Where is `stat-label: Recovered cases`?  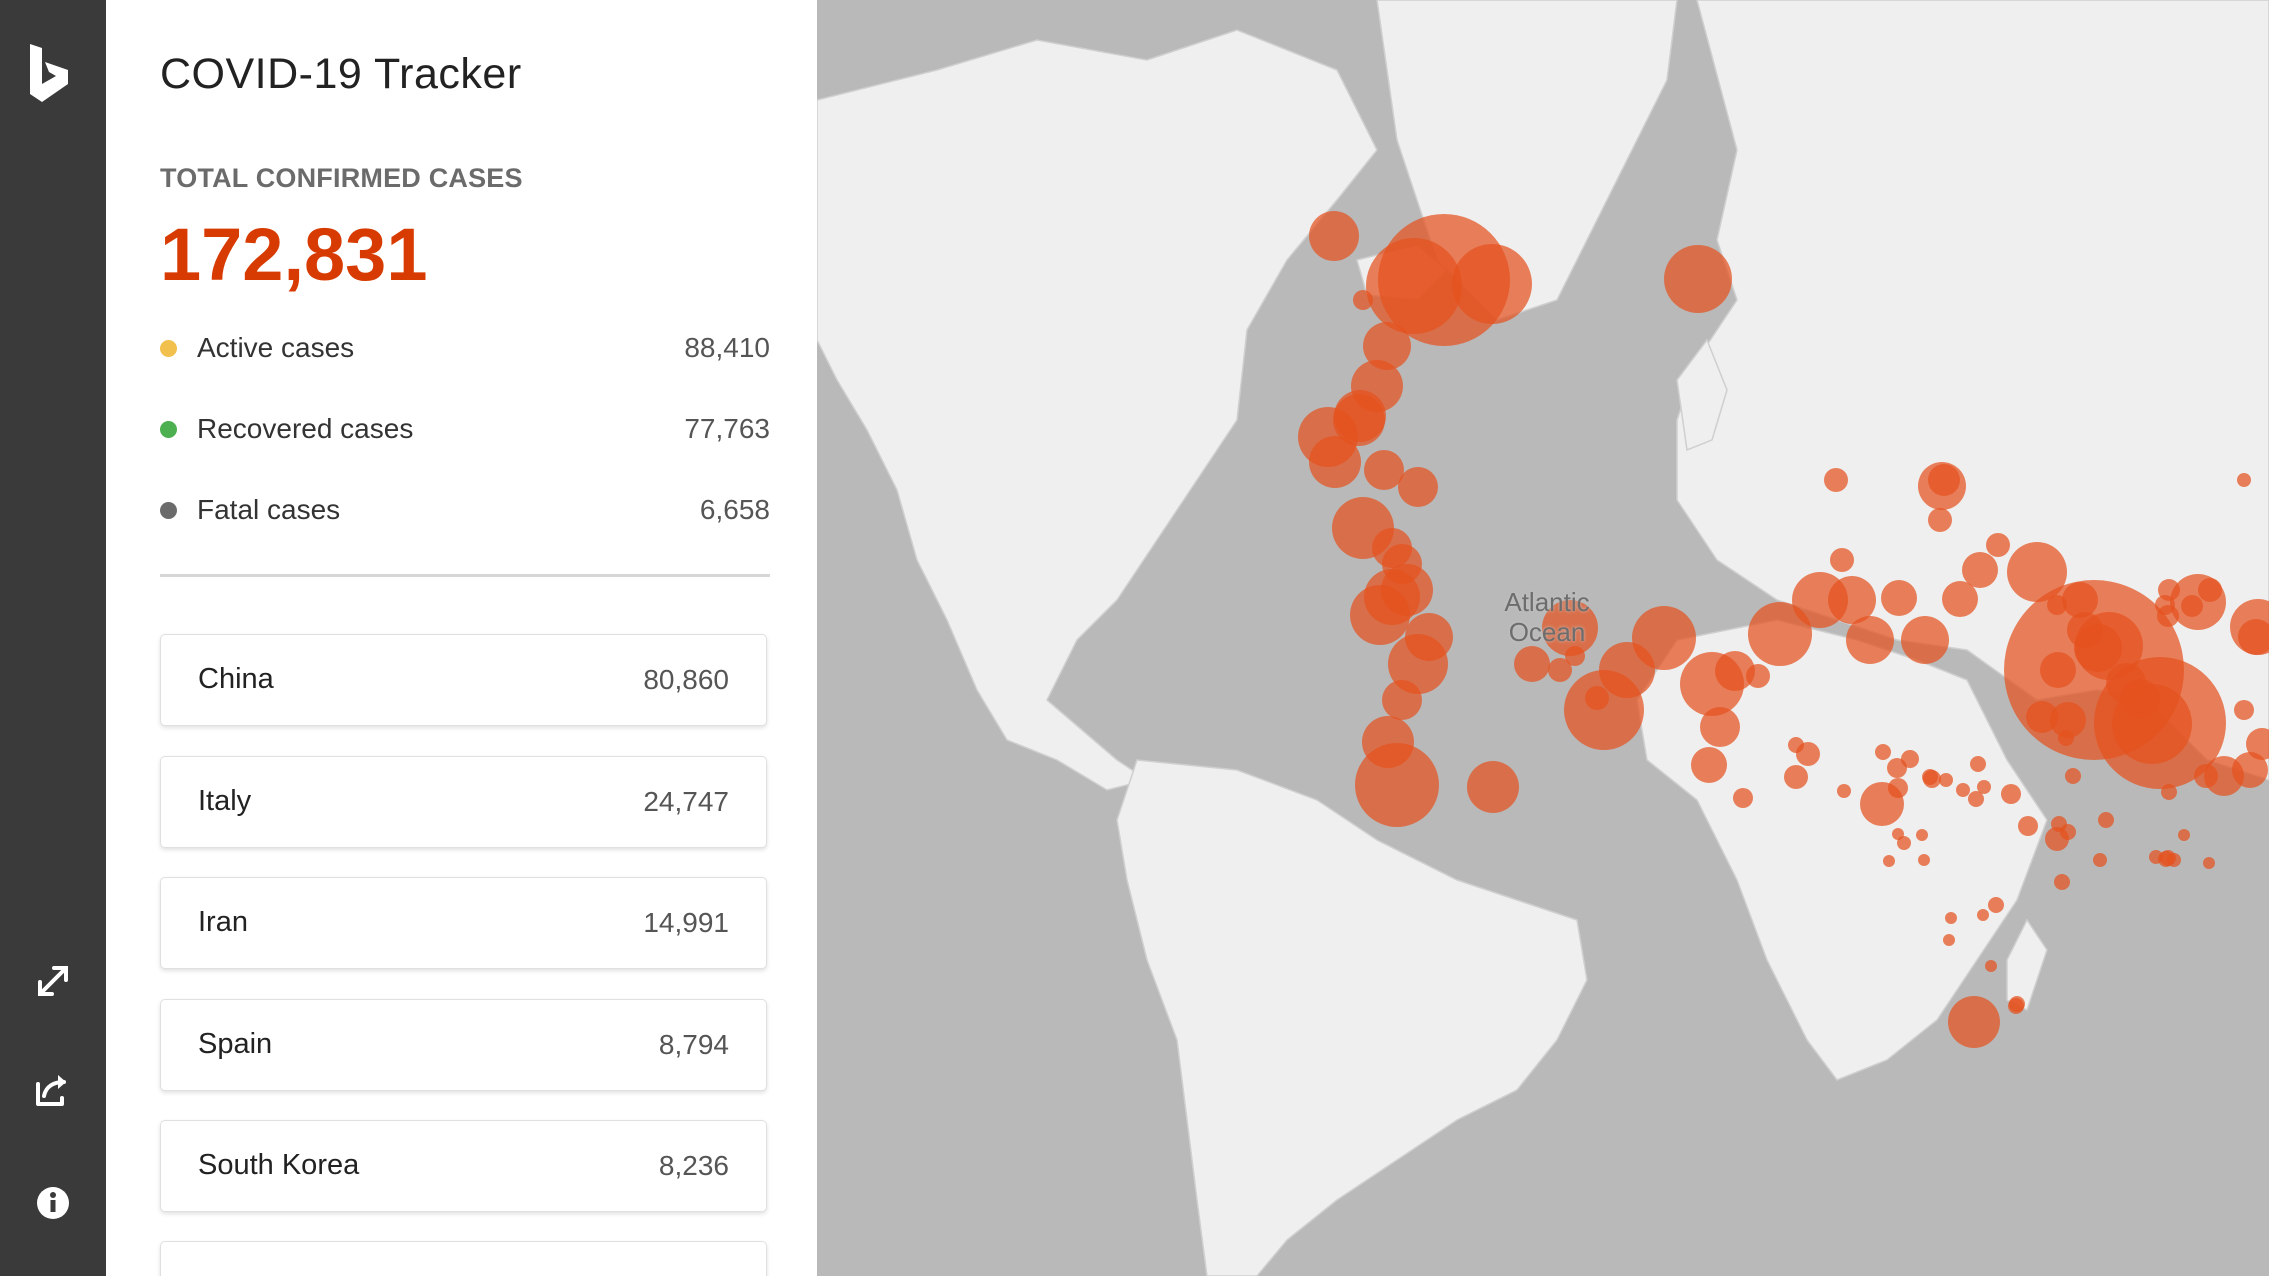 stat-label: Recovered cases is located at coordinates (305, 428).